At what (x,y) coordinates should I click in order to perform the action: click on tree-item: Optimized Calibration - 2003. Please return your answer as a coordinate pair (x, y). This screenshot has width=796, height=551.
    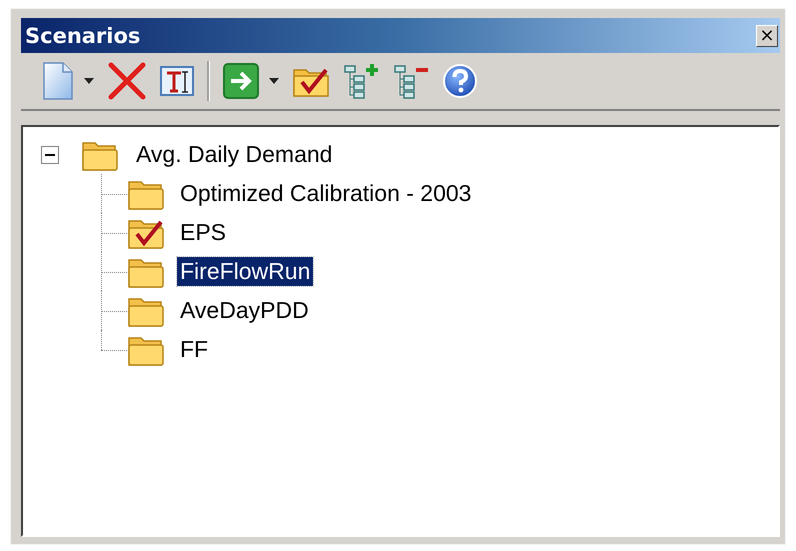
    Looking at the image, I should click on (325, 193).